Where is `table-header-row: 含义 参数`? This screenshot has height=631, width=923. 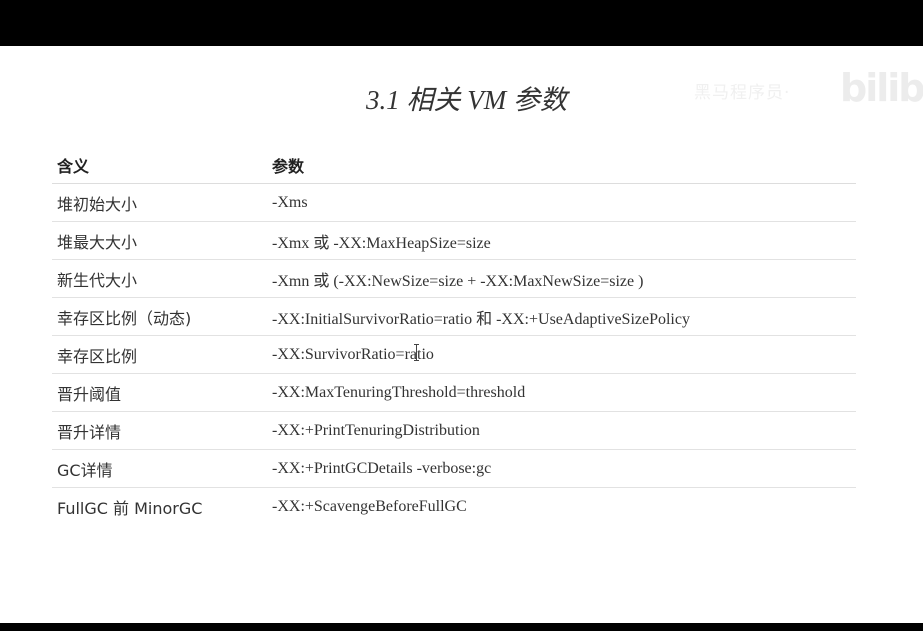 table-header-row: 含义 参数 is located at coordinates (454, 165).